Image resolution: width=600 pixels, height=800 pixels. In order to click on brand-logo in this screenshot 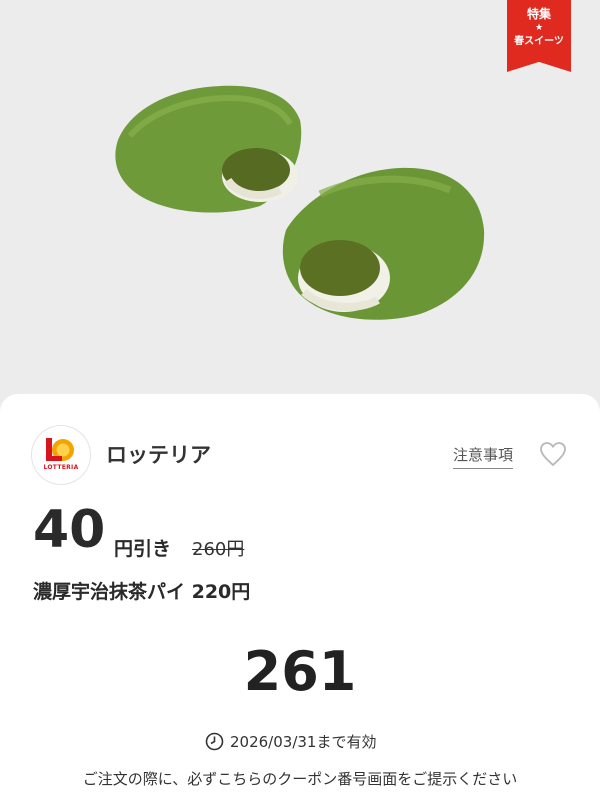, I will do `click(61, 455)`.